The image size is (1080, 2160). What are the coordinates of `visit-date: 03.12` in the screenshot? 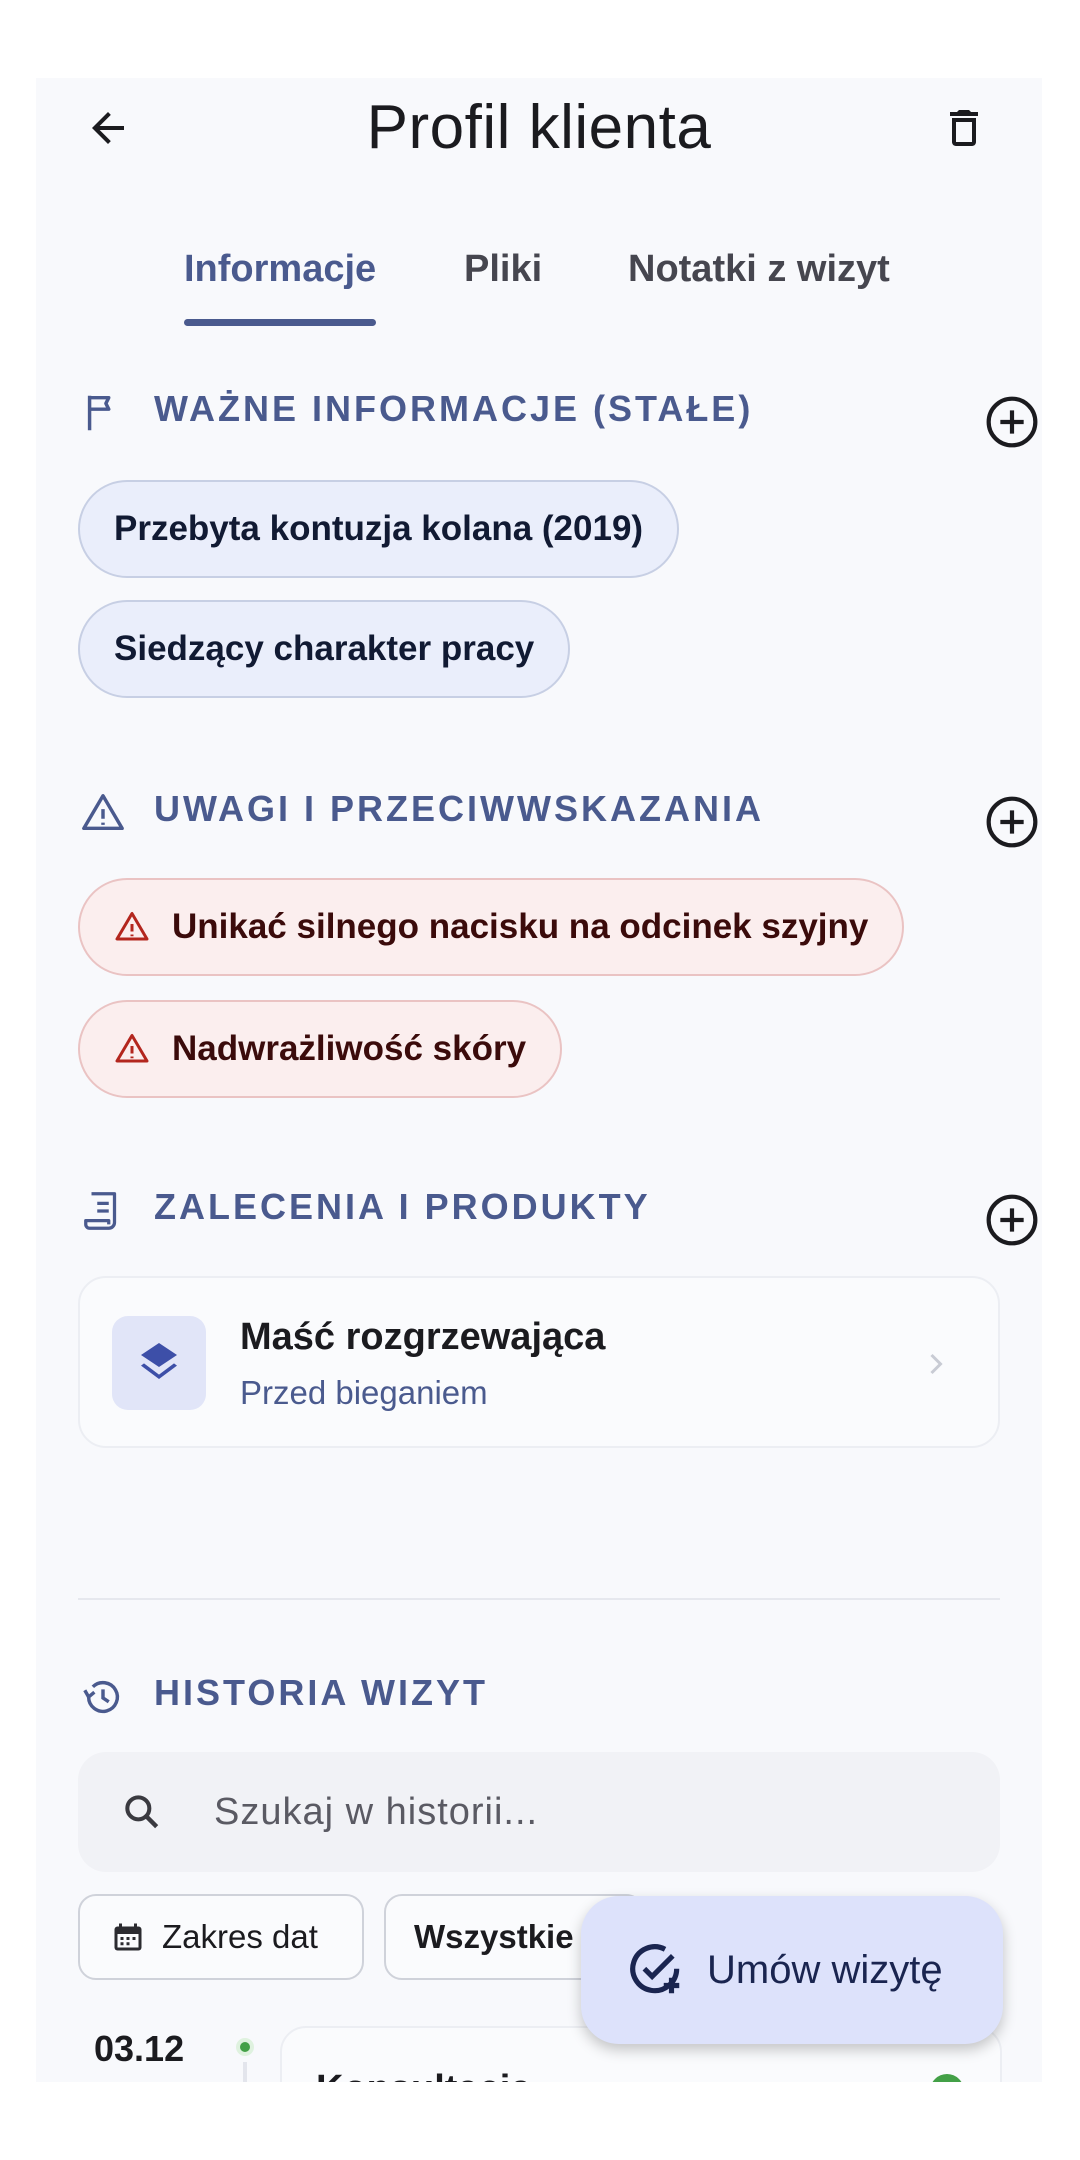 It's located at (139, 2048).